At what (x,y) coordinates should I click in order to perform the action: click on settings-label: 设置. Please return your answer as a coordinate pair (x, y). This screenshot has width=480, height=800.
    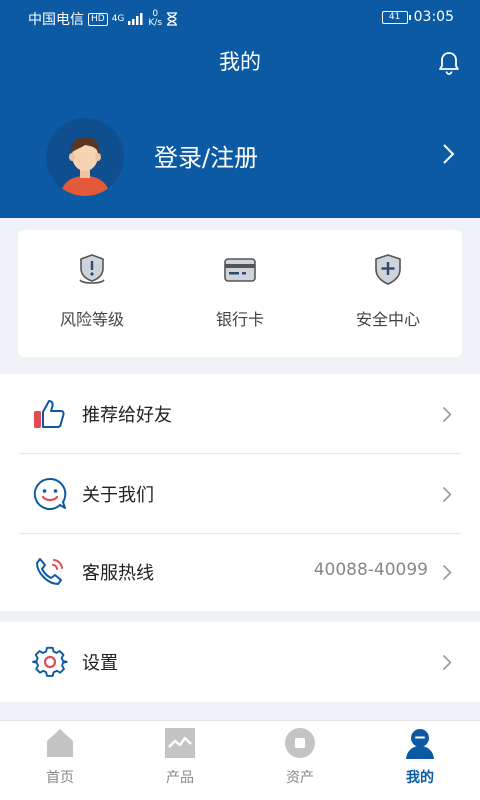
    Looking at the image, I should click on (100, 663).